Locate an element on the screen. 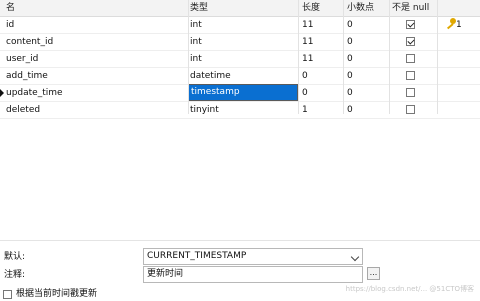  primary-key-indicator: 1 is located at coordinates (454, 25).